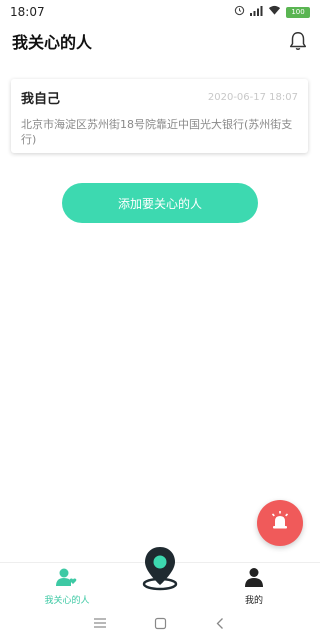 This screenshot has width=320, height=640. I want to click on people-heart-icon, so click(67, 579).